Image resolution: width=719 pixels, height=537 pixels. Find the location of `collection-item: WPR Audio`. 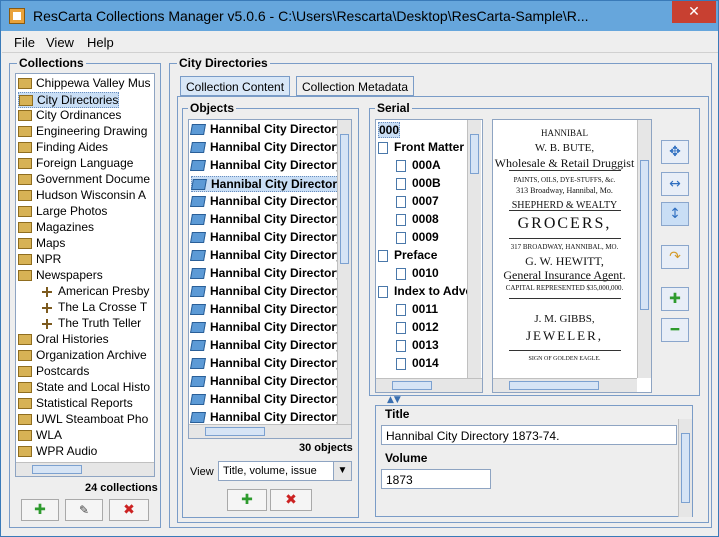

collection-item: WPR Audio is located at coordinates (57, 452).